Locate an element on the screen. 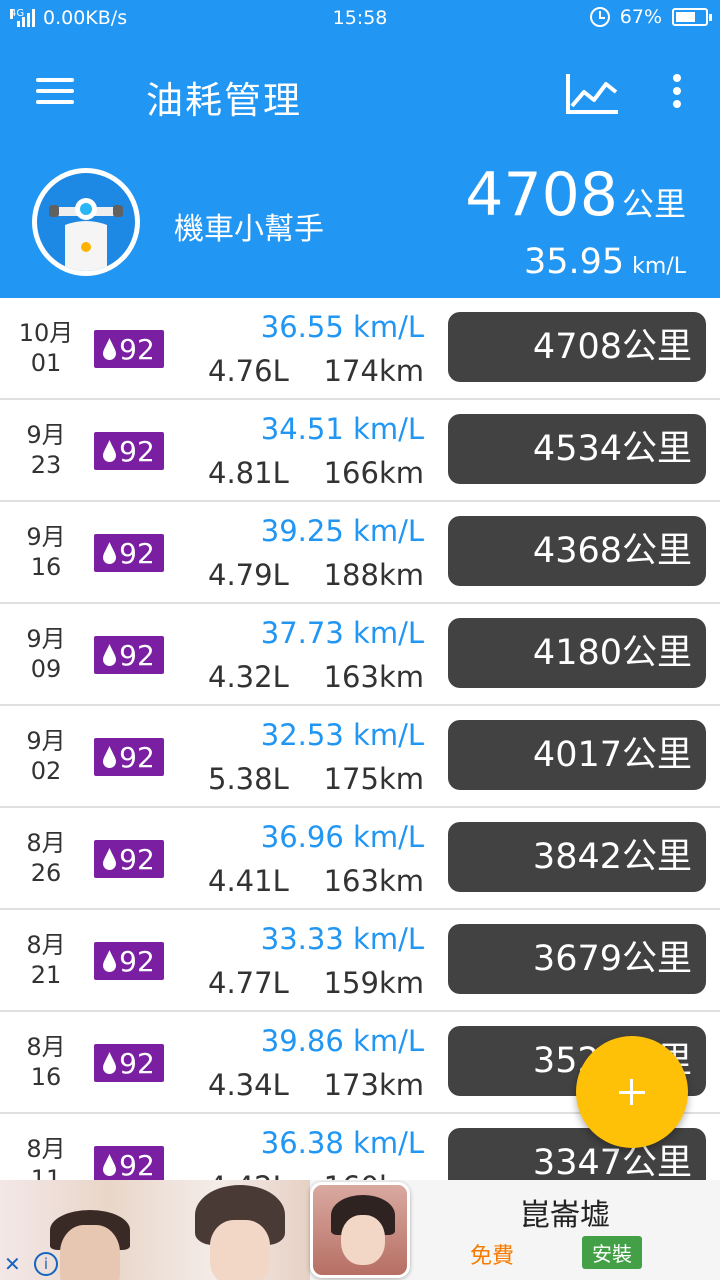 The width and height of the screenshot is (720, 1280). hamburger-menu-icon is located at coordinates (56, 93).